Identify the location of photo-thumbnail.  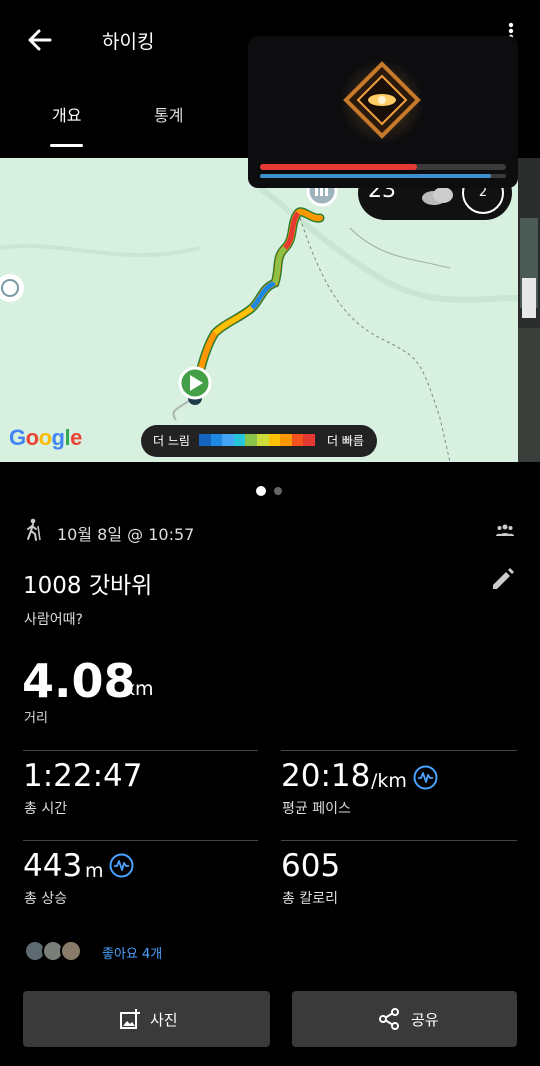
(529, 310).